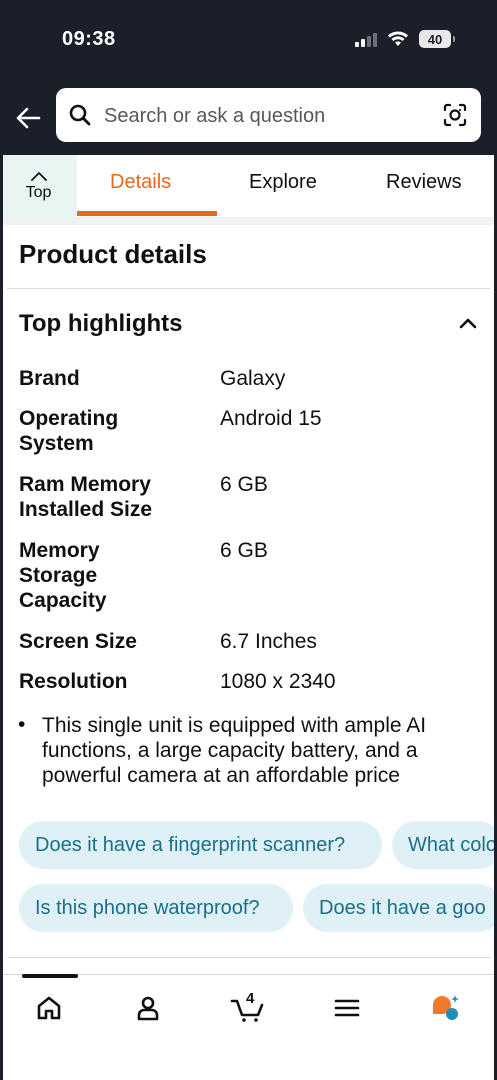 The width and height of the screenshot is (497, 1080). Describe the element at coordinates (1, 540) in the screenshot. I see `frame-edge-left` at that location.